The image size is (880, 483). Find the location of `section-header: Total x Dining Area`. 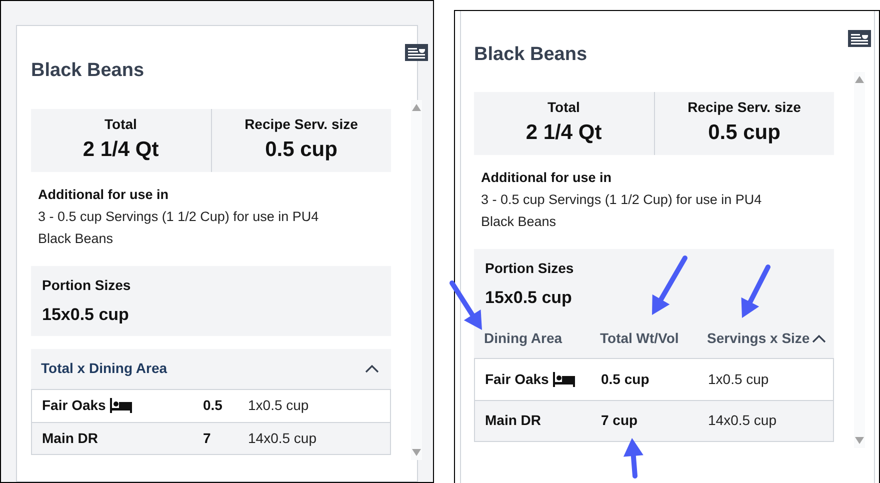

section-header: Total x Dining Area is located at coordinates (211, 369).